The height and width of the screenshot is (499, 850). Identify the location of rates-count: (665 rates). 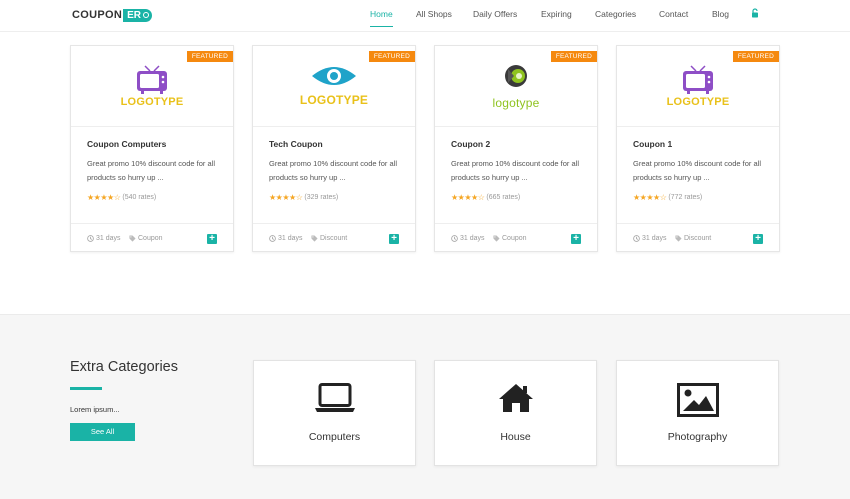
(503, 197).